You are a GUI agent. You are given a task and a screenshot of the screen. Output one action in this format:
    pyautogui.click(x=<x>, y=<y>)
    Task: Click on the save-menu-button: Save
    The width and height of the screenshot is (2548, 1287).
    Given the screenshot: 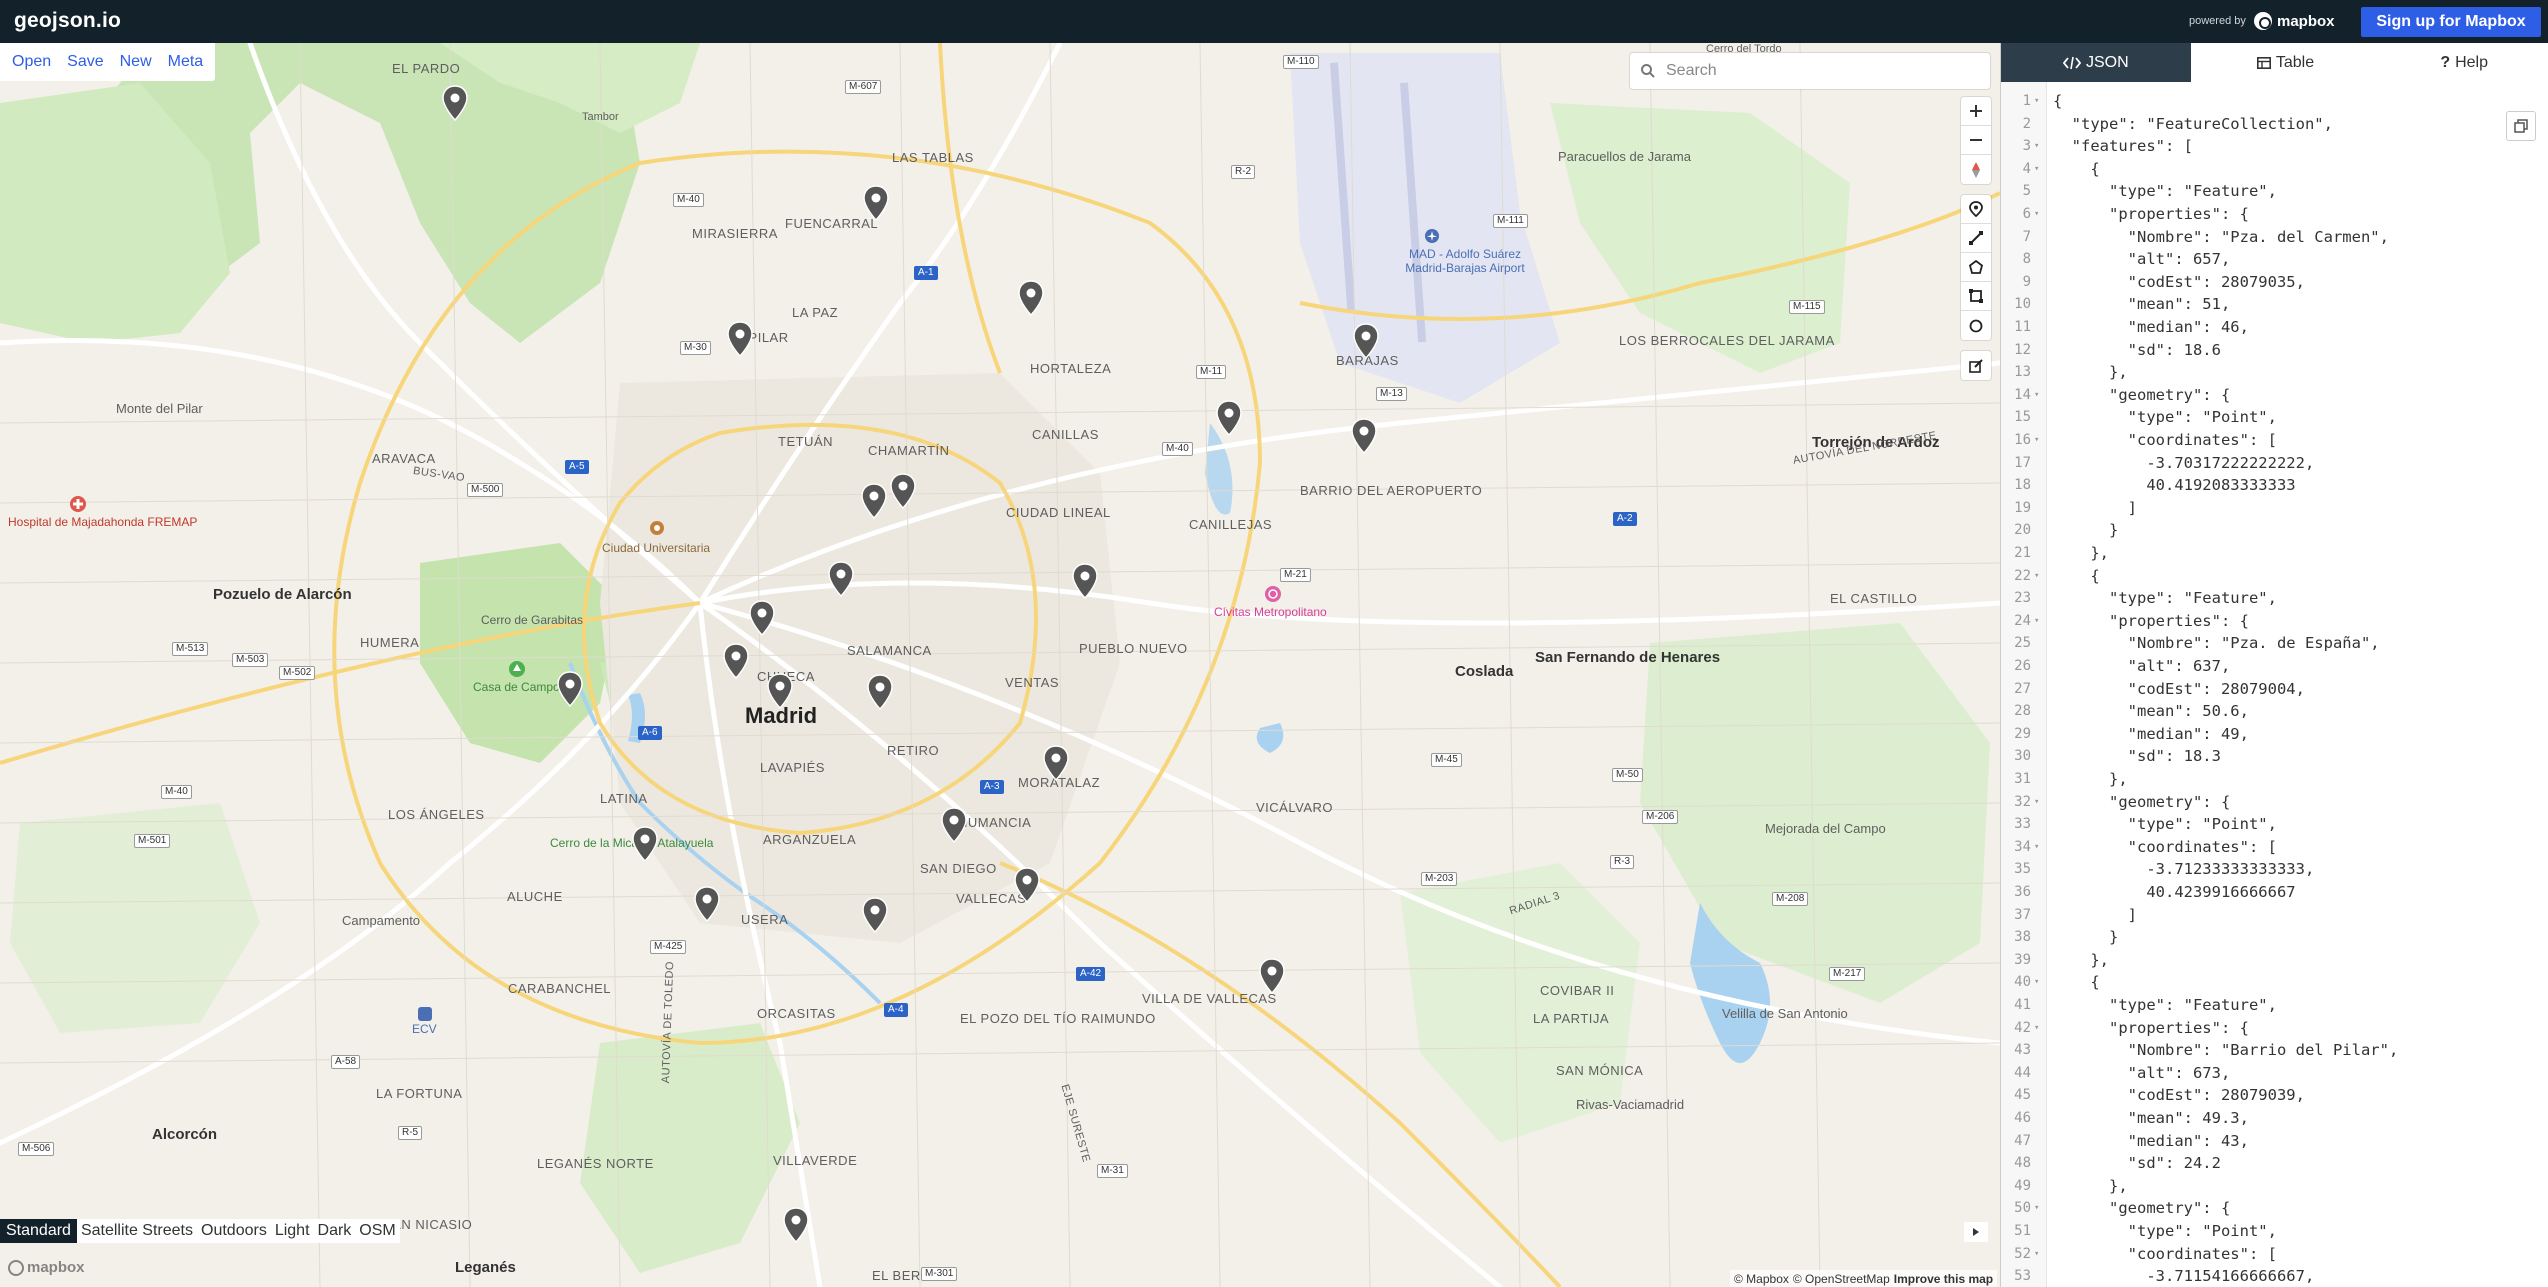 What is the action you would take?
    pyautogui.click(x=85, y=62)
    